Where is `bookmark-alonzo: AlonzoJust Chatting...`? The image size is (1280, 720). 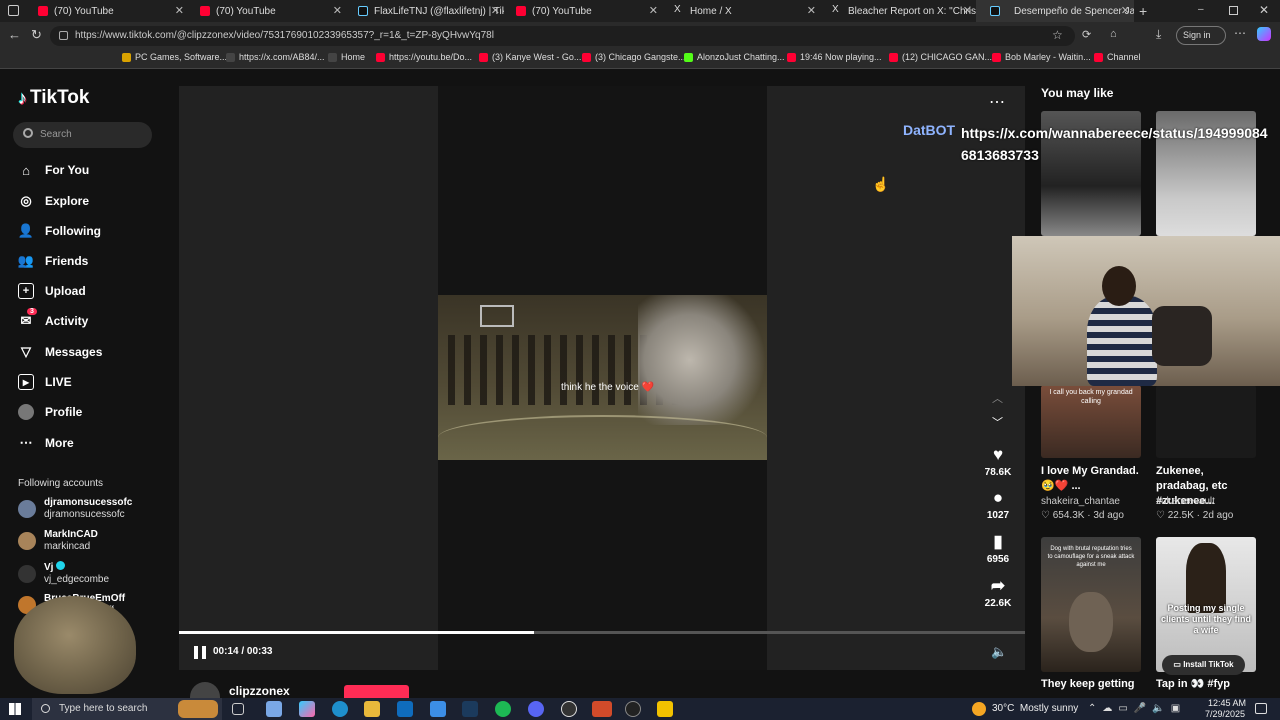
bookmark-alonzo: AlonzoJust Chatting... is located at coordinates (734, 57).